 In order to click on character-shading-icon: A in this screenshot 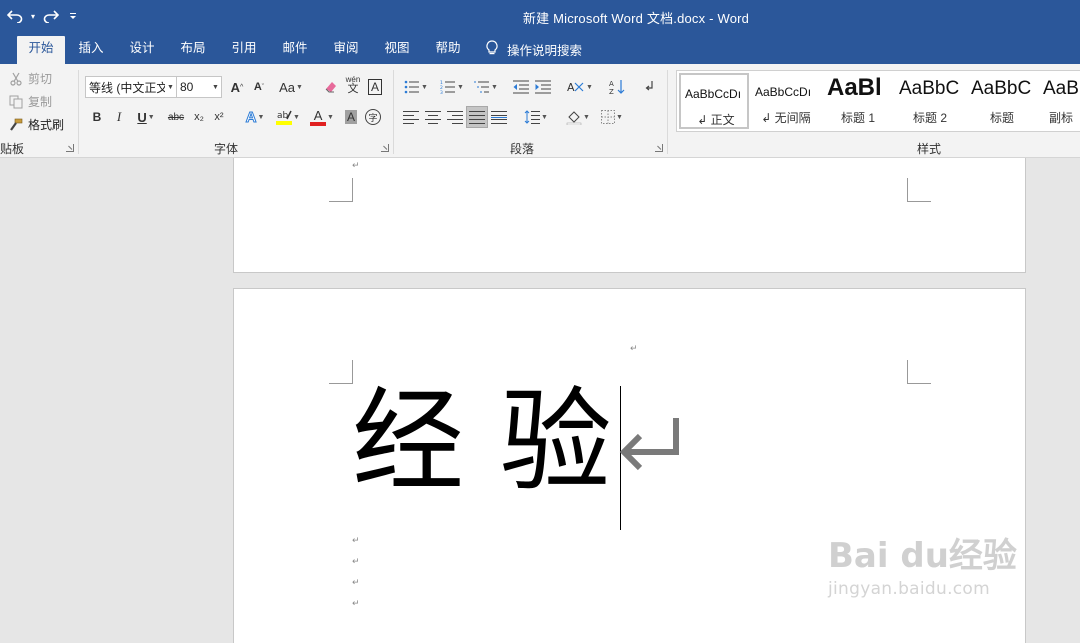, I will do `click(351, 117)`.